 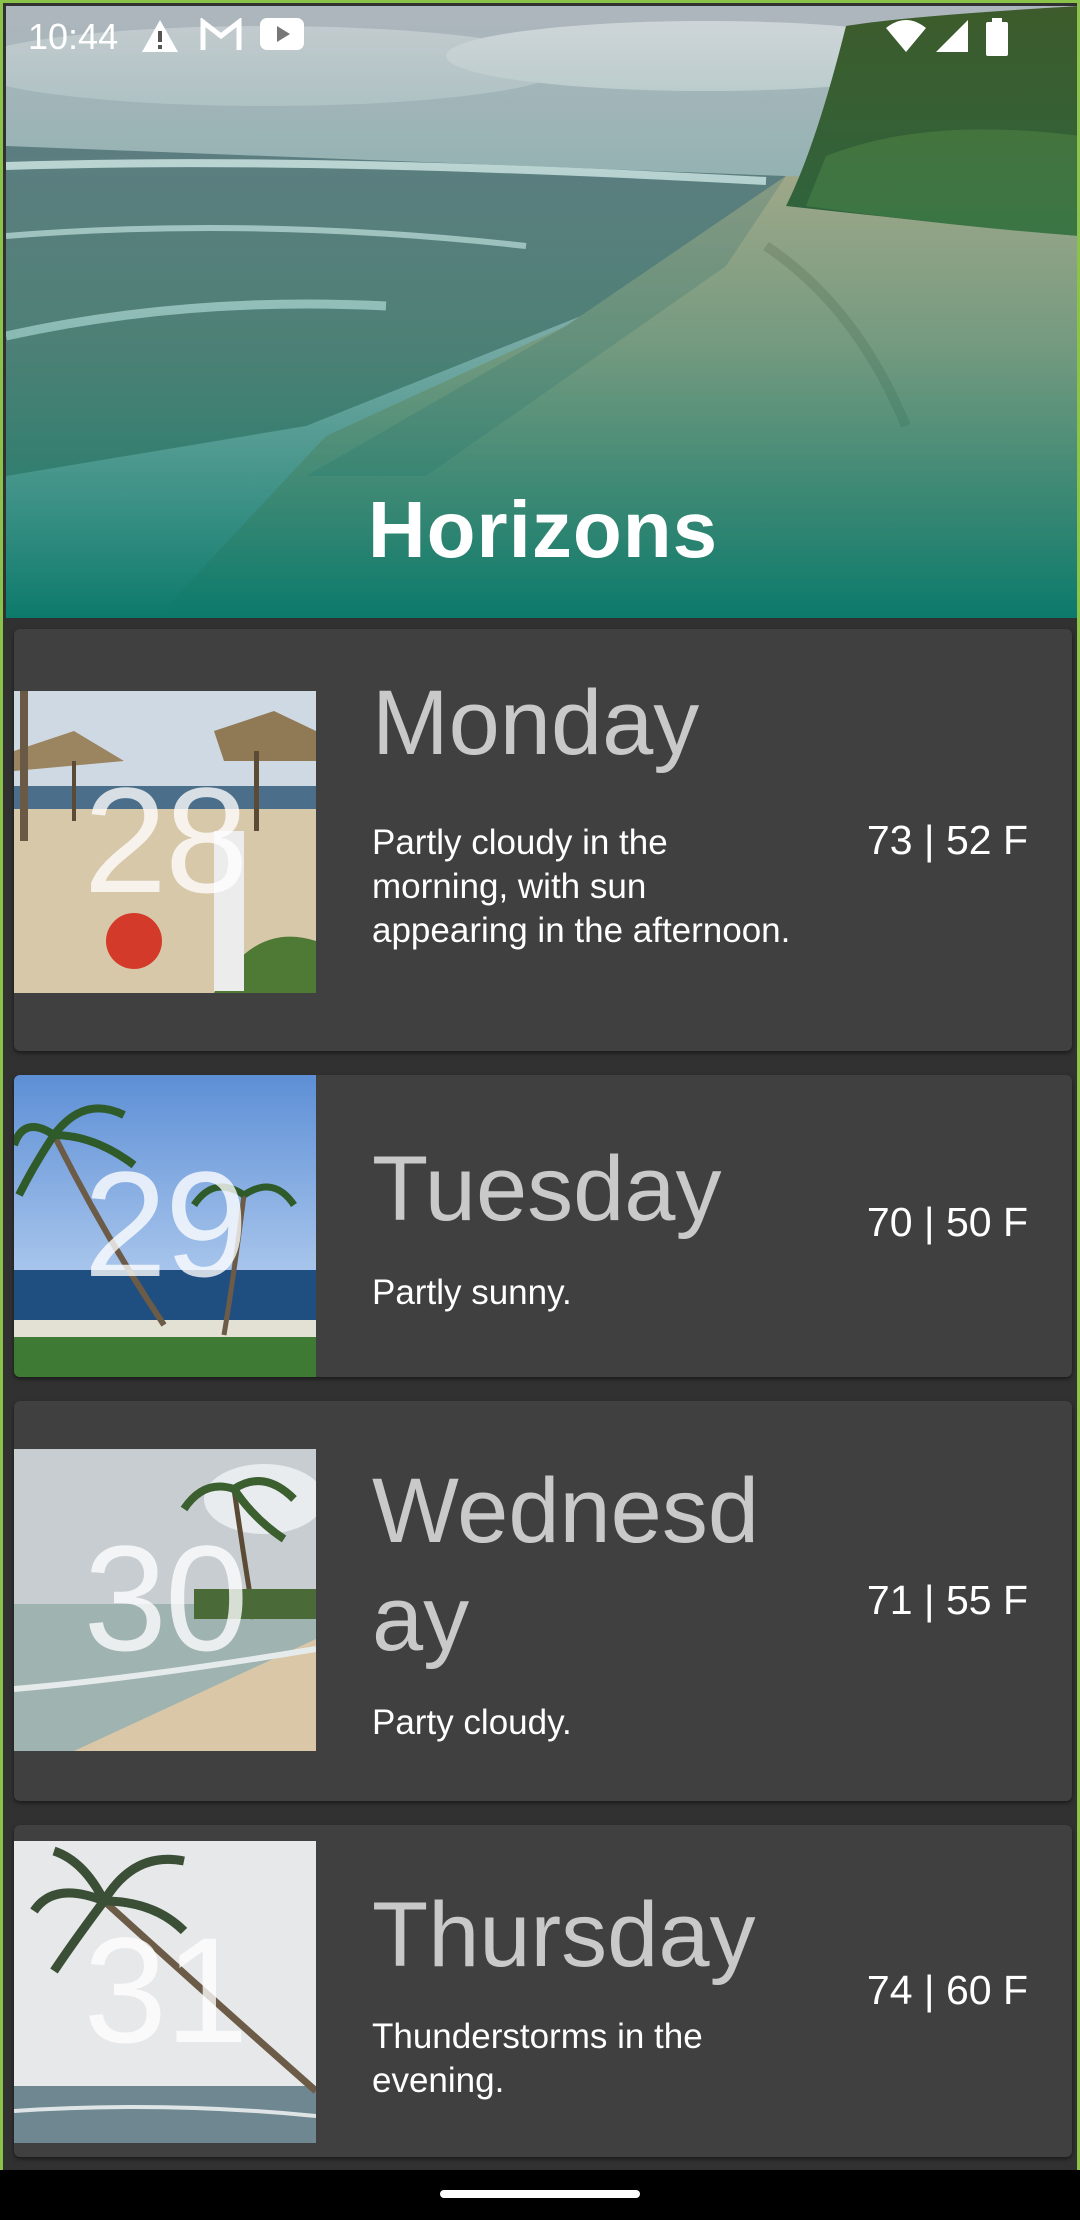 I want to click on day-thumbnail: 28, so click(x=165, y=842).